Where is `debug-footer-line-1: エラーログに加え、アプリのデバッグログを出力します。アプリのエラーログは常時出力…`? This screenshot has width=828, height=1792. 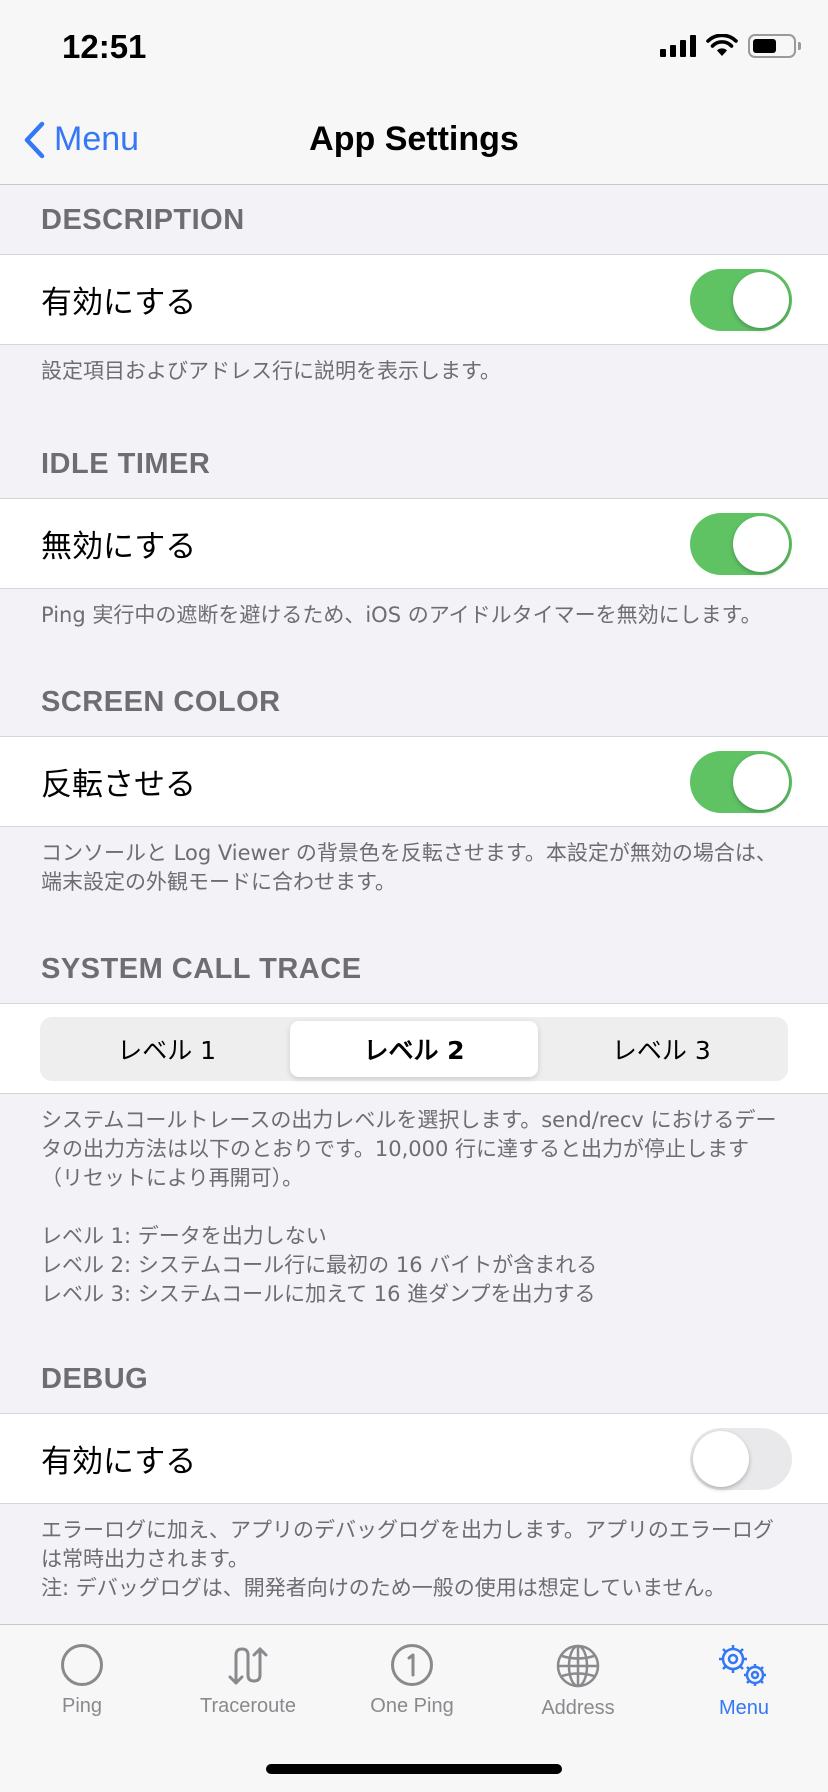
debug-footer-line-1: エラーログに加え、アプリのデバッグログを出力します。アプリのエラーログは常時出力… is located at coordinates (407, 1544).